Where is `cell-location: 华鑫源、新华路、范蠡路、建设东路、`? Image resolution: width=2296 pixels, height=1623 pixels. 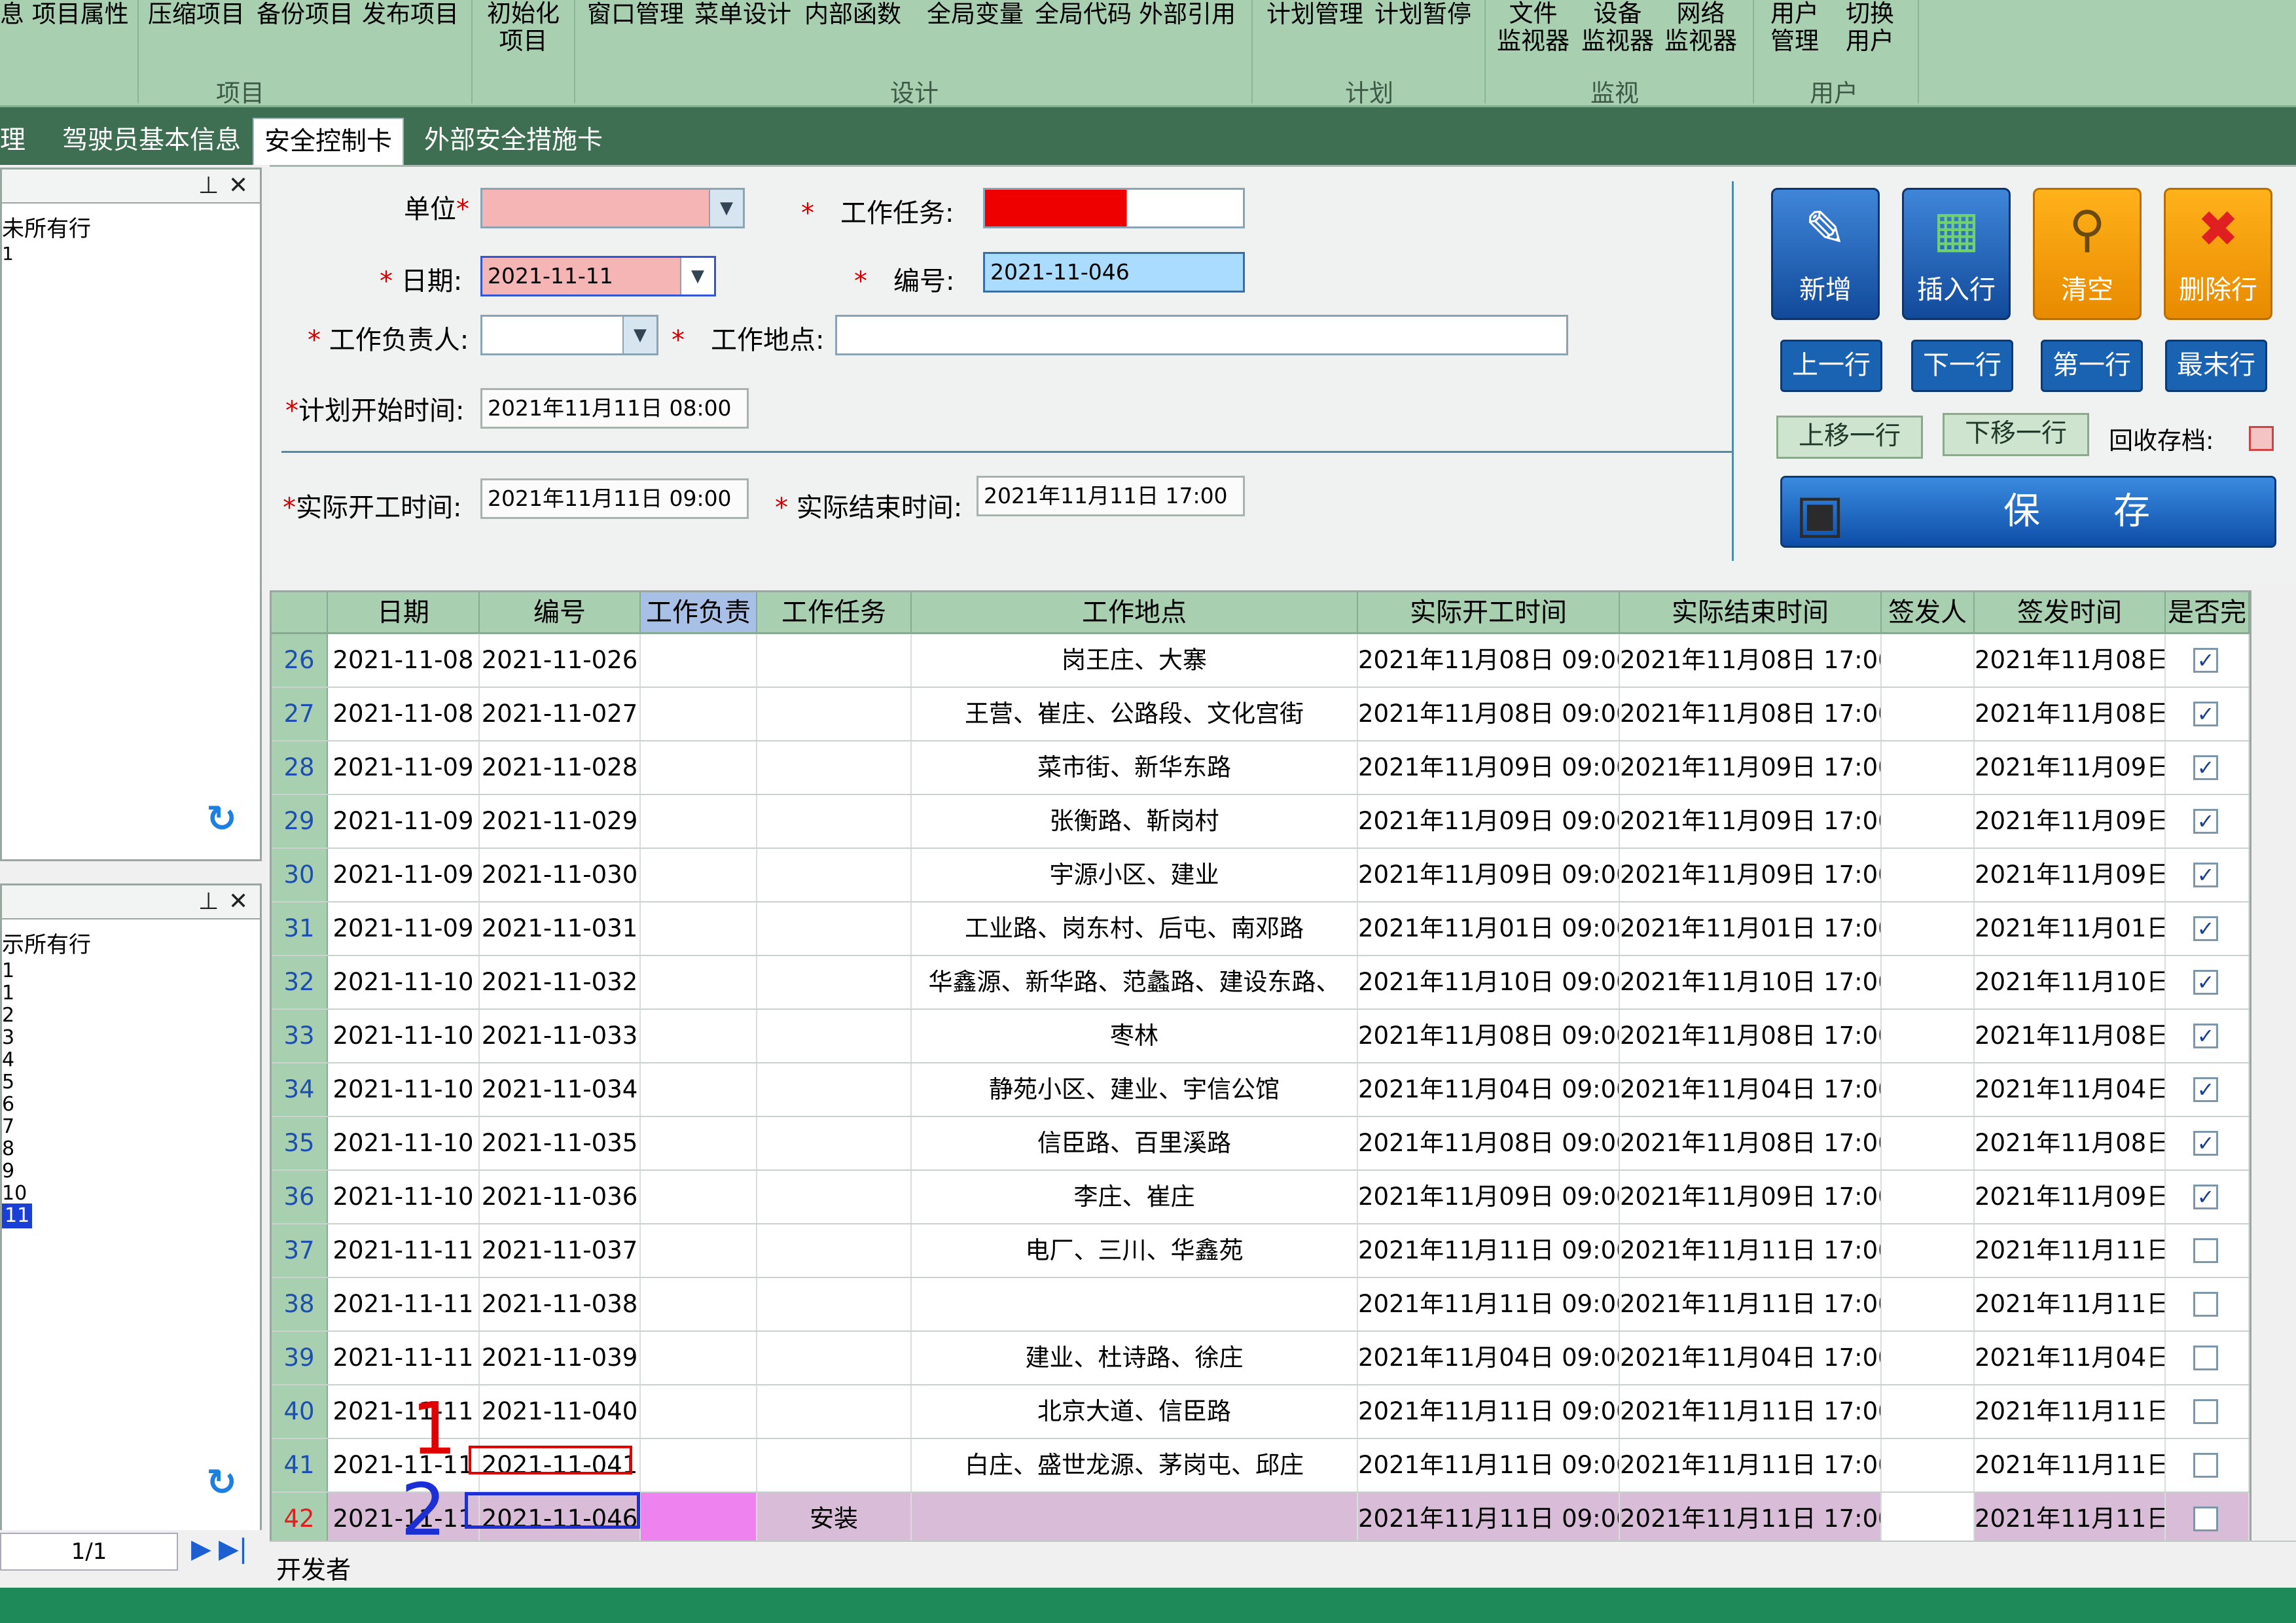 cell-location: 华鑫源、新华路、范蠡路、建设东路、 is located at coordinates (1135, 982).